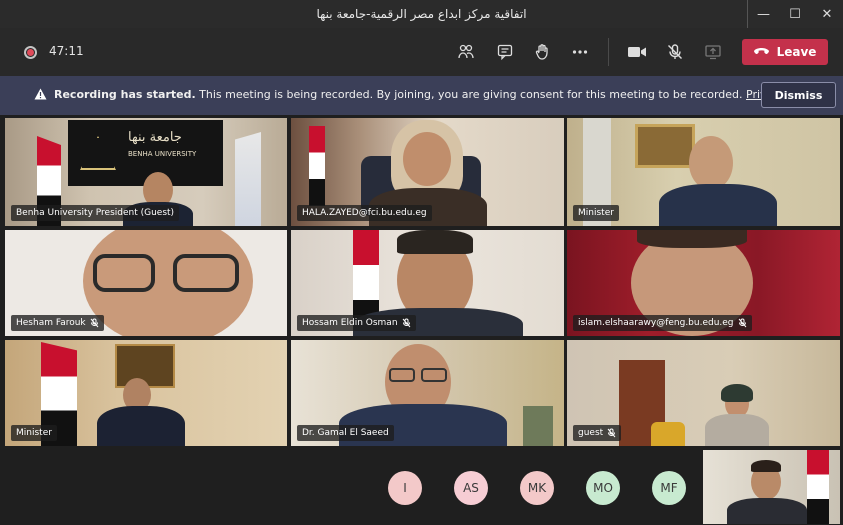 This screenshot has height=525, width=843. I want to click on sign-english-text: BENHA UNIVERSITY, so click(162, 154).